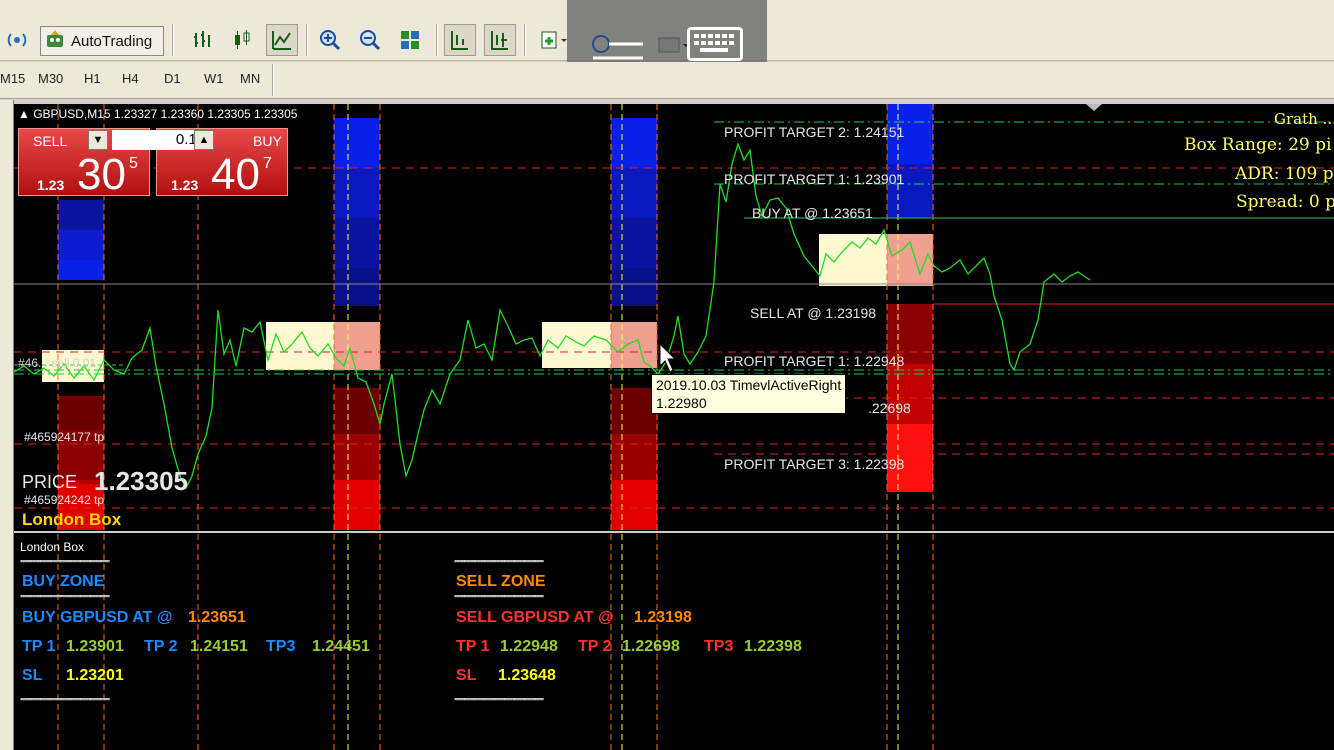 This screenshot has height=750, width=1334. What do you see at coordinates (50, 482) in the screenshot?
I see `price-label: PRICE` at bounding box center [50, 482].